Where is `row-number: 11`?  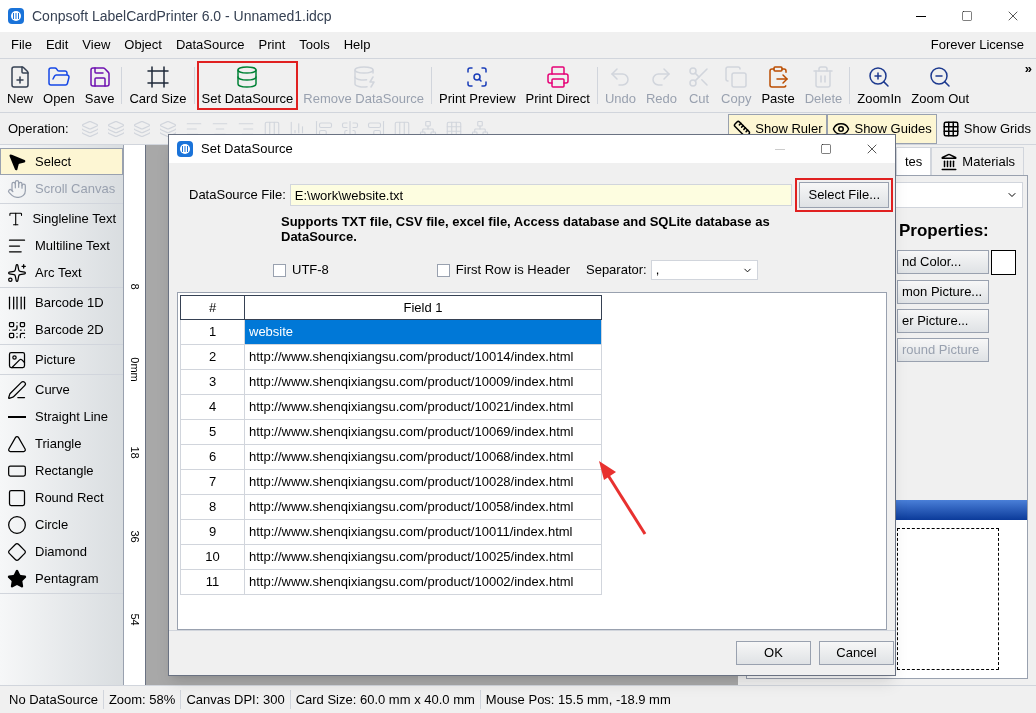 row-number: 11 is located at coordinates (212, 582).